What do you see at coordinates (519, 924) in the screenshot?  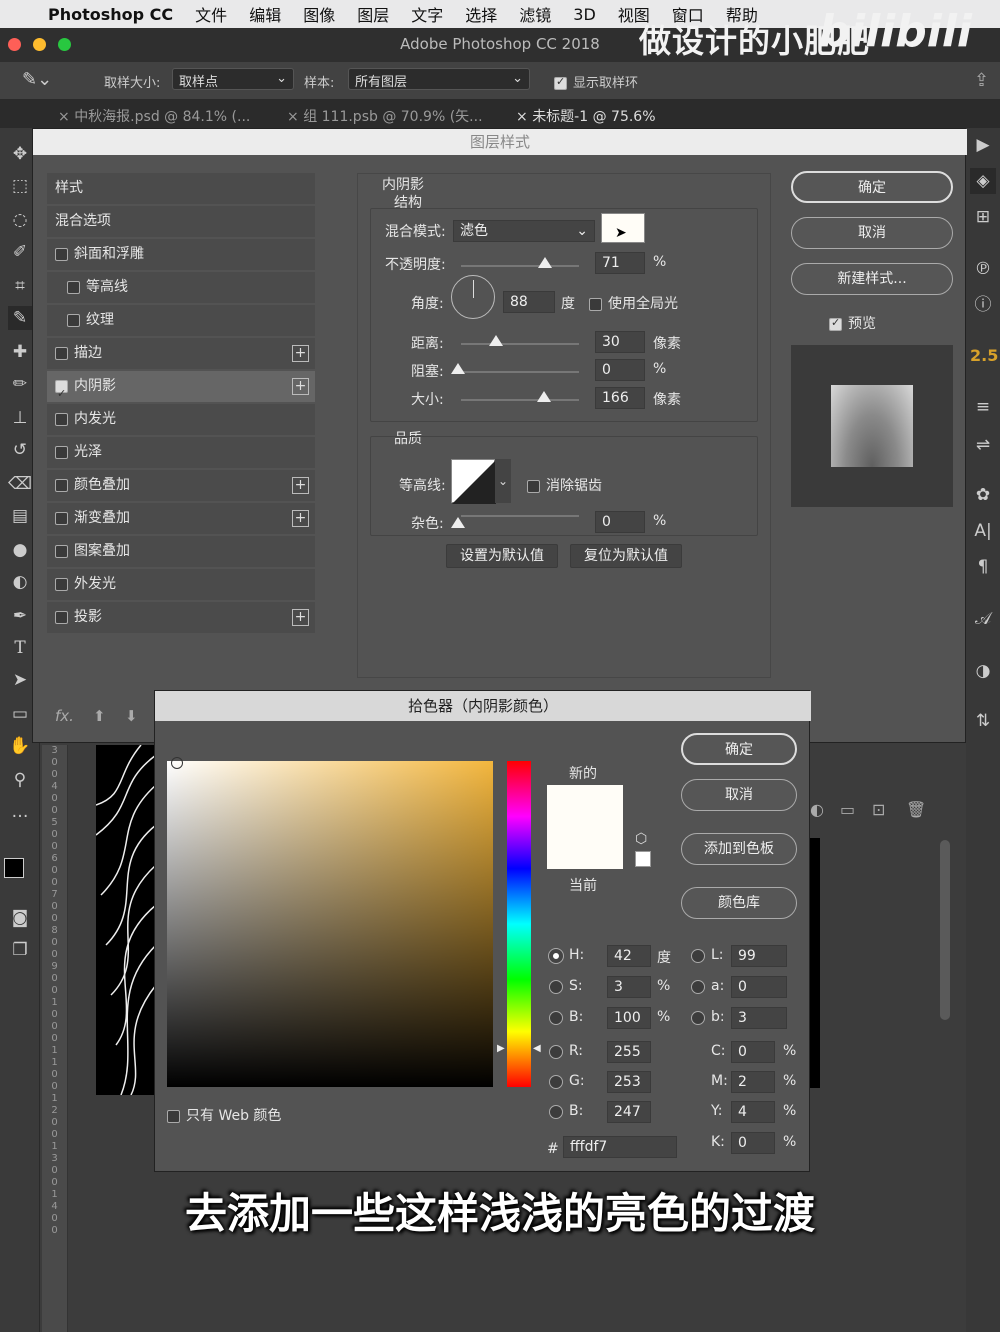 I see `hue-slider` at bounding box center [519, 924].